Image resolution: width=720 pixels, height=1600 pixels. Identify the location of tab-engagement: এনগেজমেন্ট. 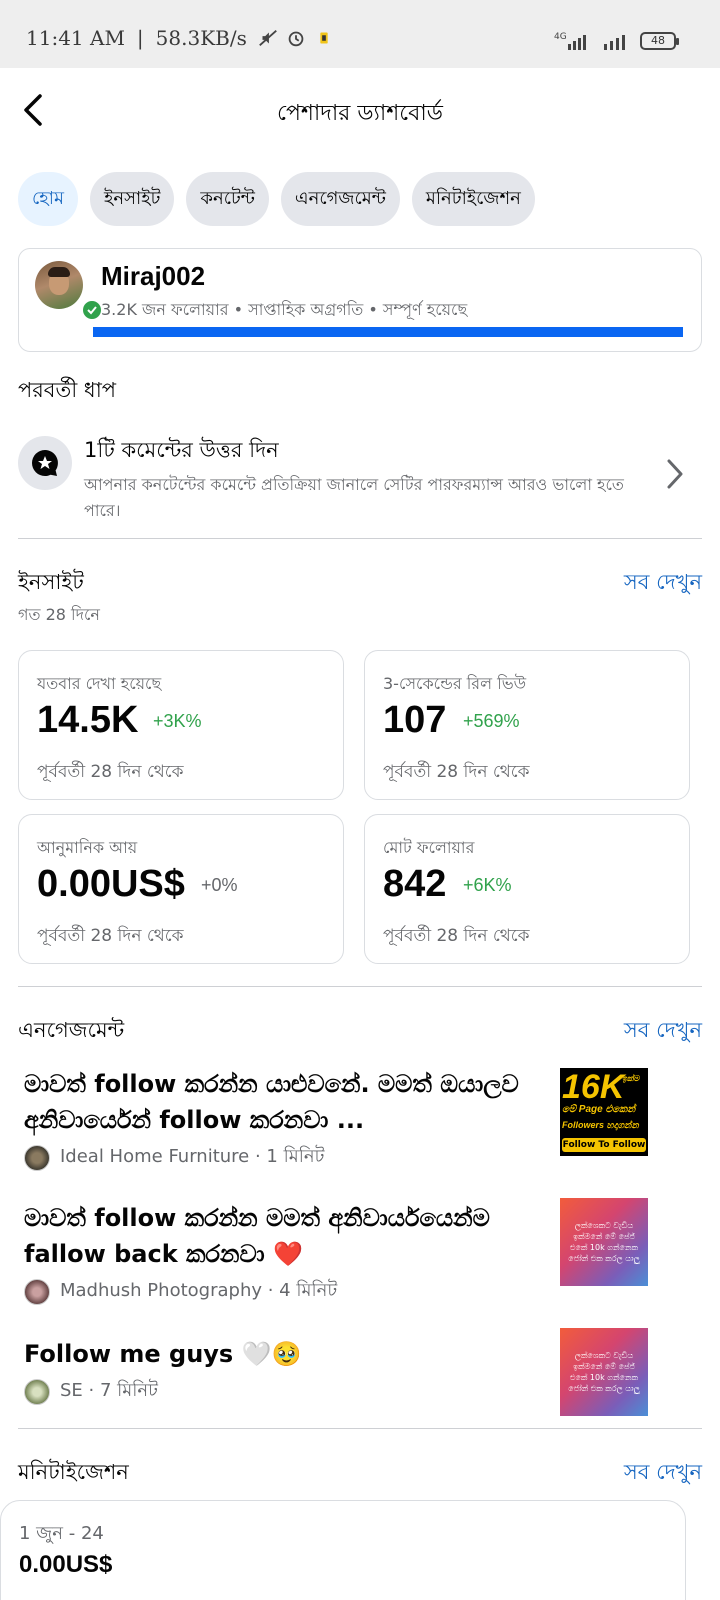
(340, 199).